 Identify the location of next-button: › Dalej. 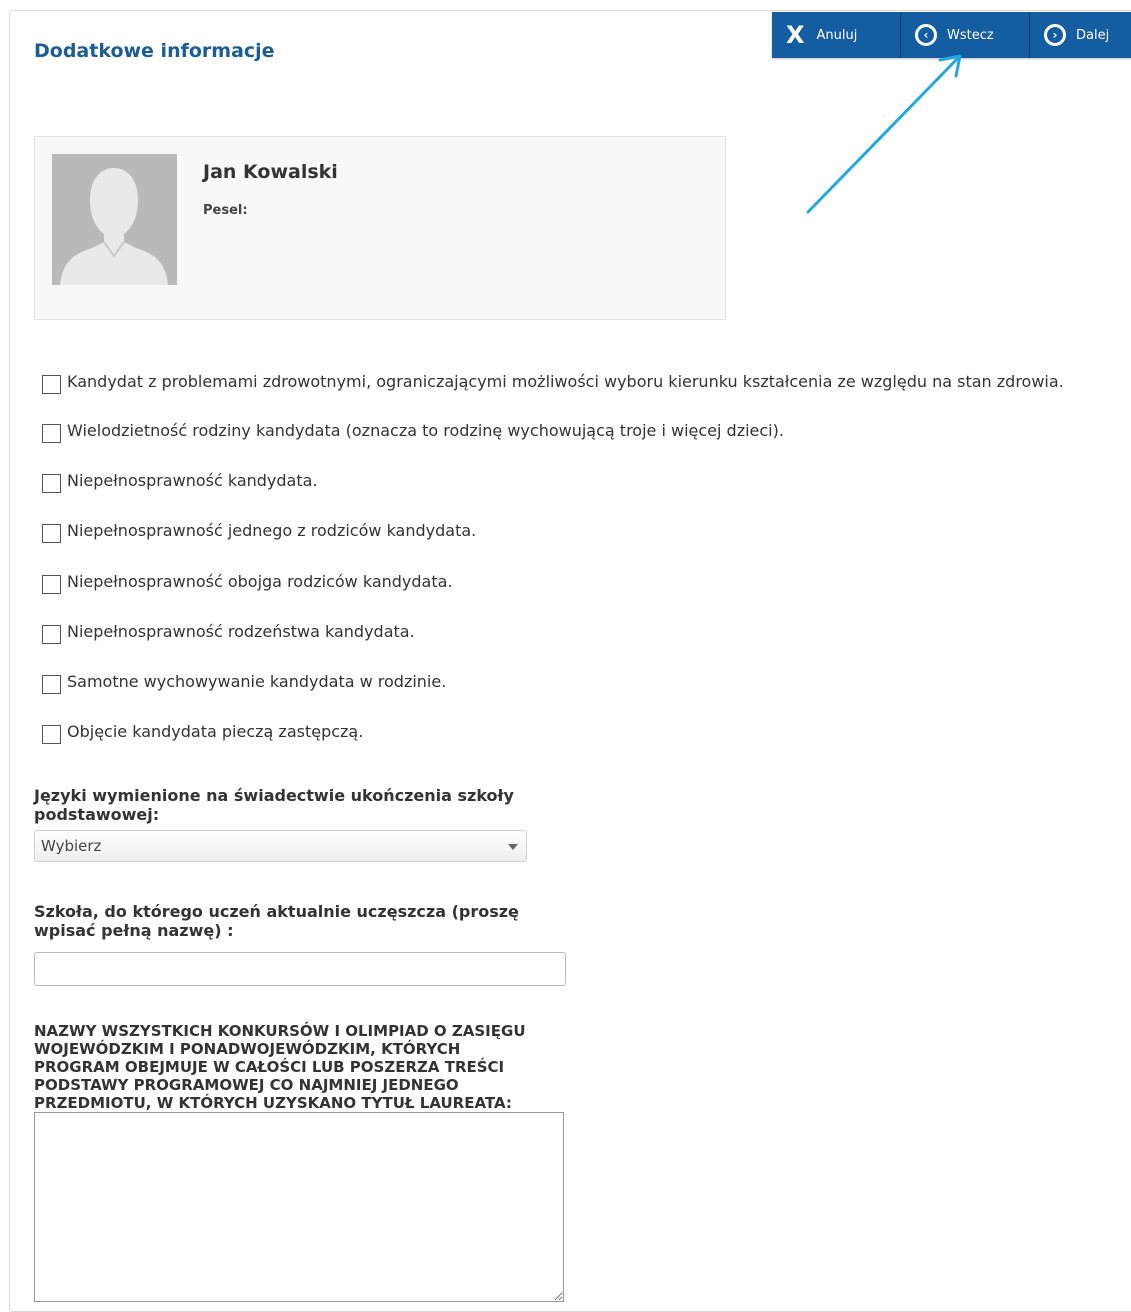
(1080, 35).